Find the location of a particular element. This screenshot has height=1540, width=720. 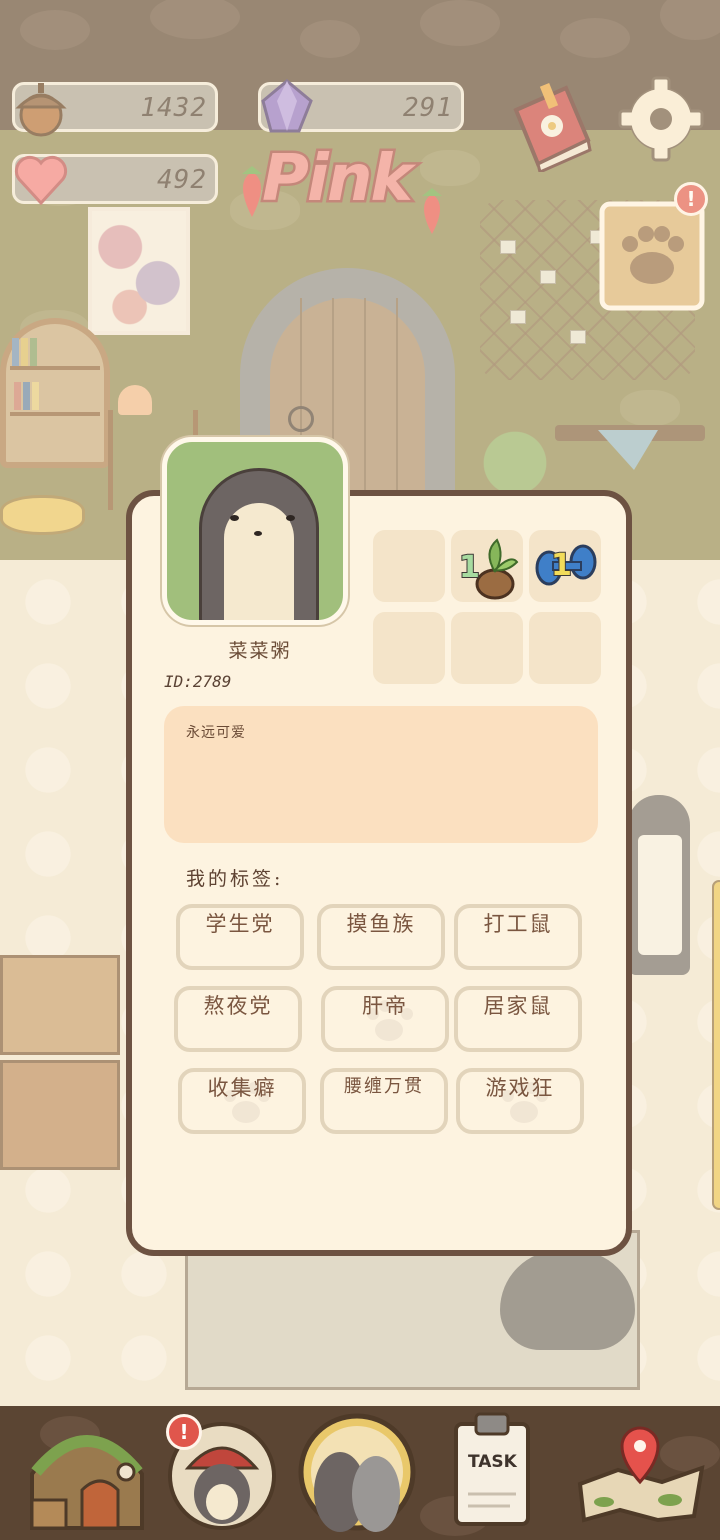

tag-label: 收集癖 is located at coordinates (242, 1088).